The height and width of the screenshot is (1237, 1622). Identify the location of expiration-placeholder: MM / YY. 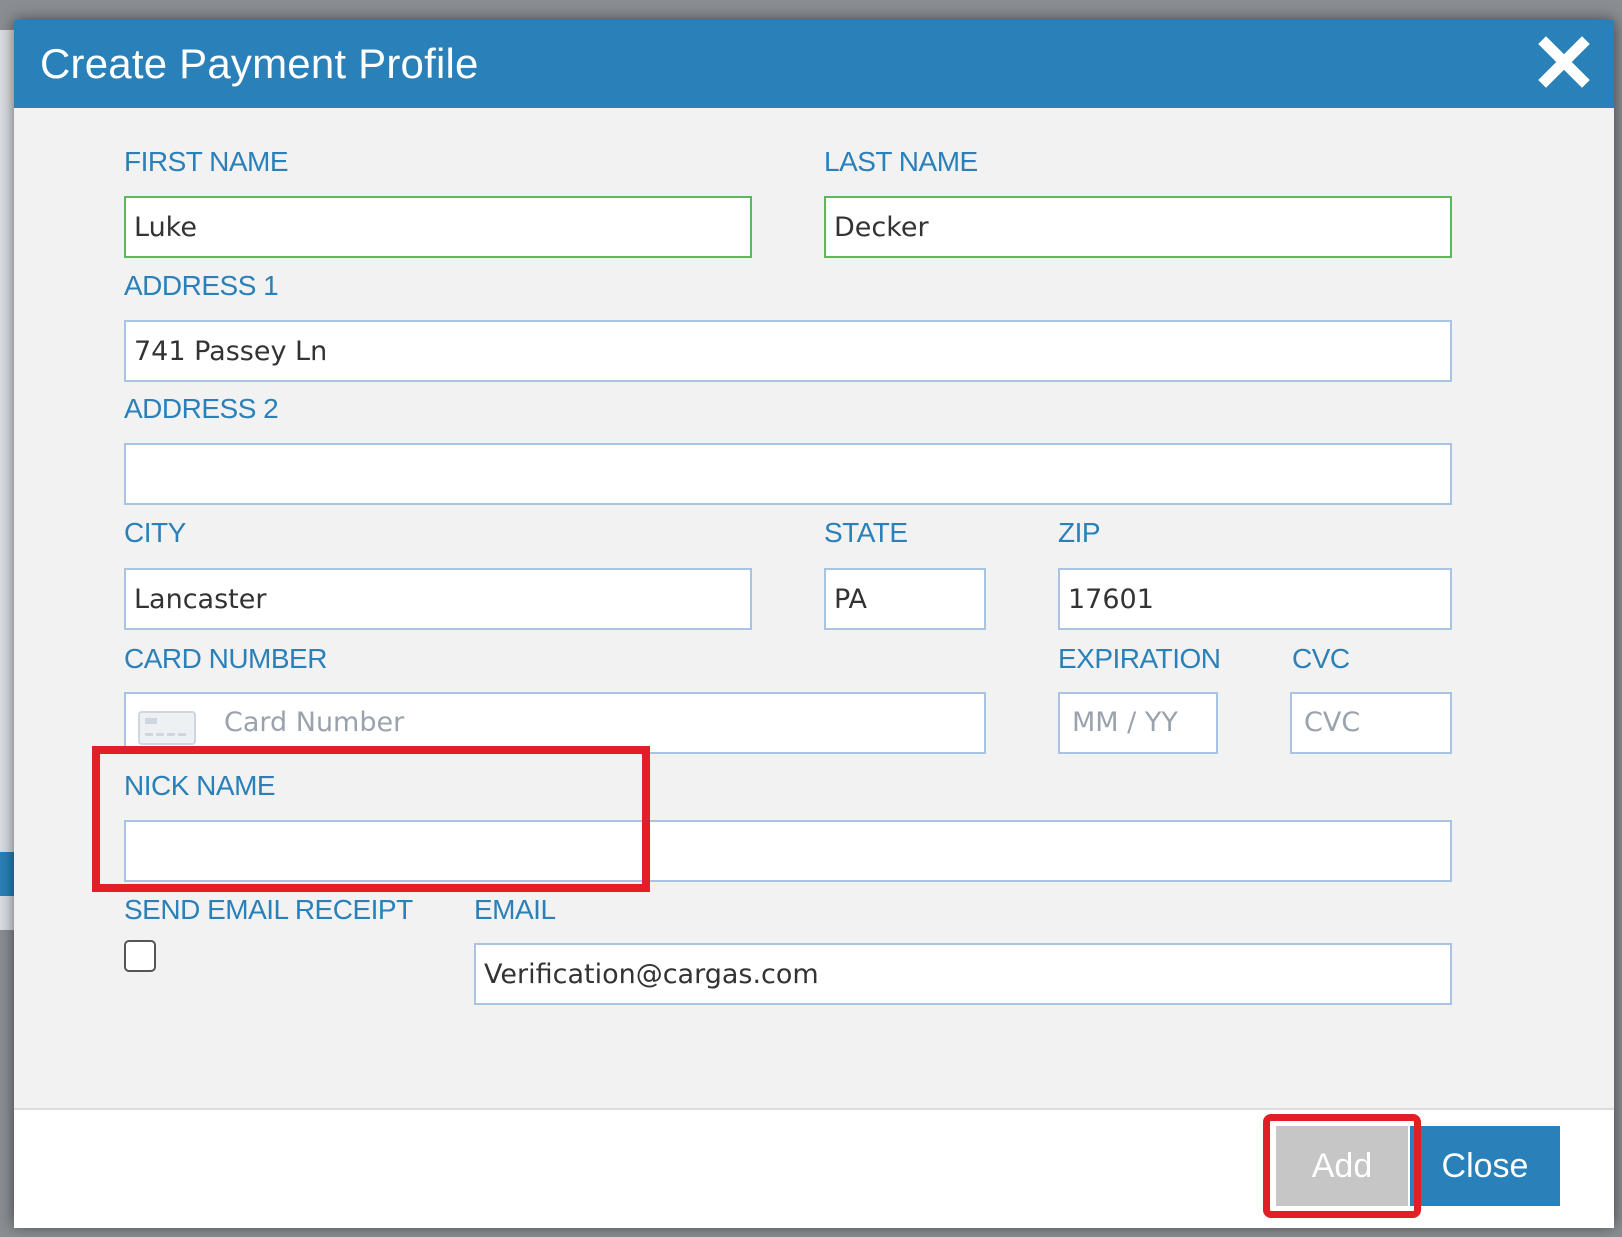
(1125, 722).